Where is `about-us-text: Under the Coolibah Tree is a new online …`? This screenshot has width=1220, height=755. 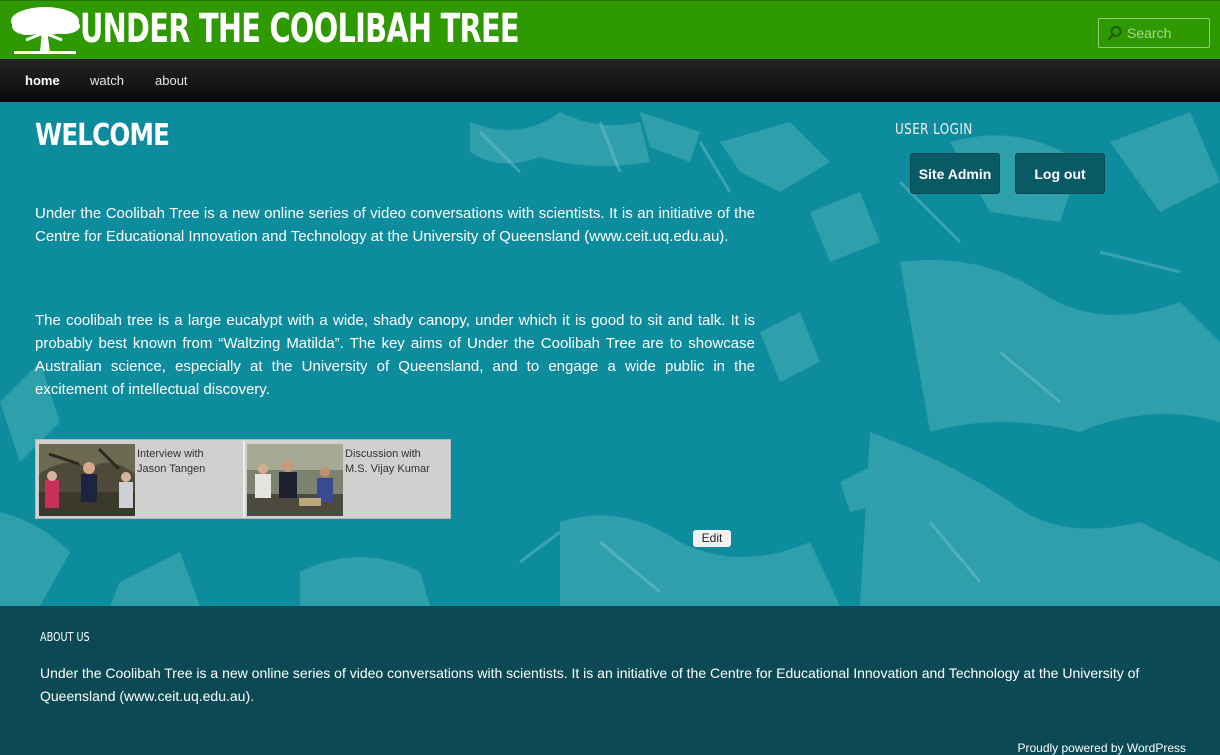
about-us-text: Under the Coolibah Tree is a new online … is located at coordinates (590, 684).